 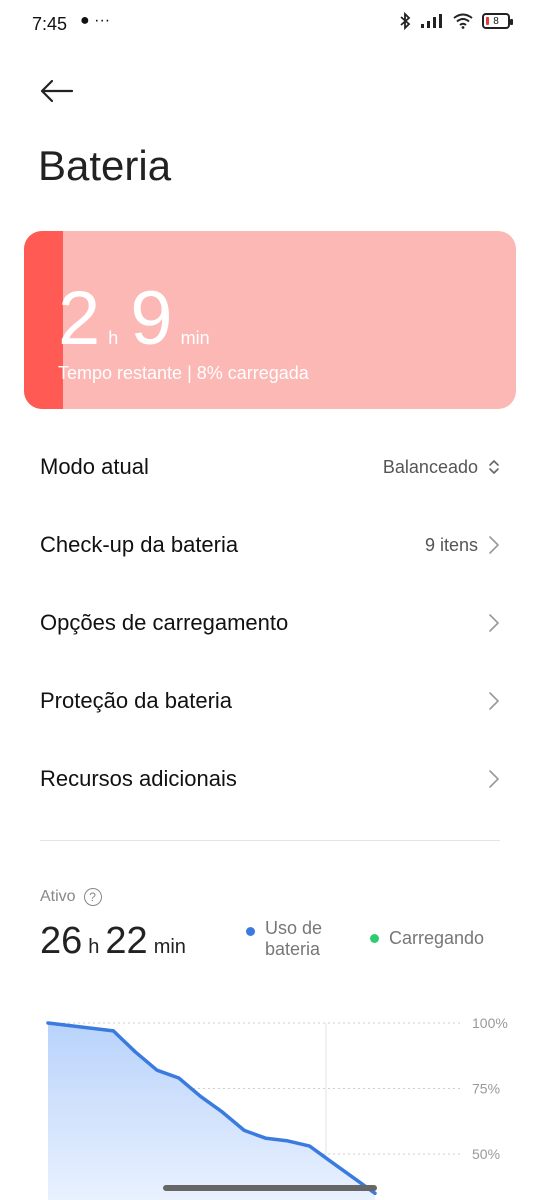 What do you see at coordinates (105, 165) in the screenshot?
I see `page-title: Bateria` at bounding box center [105, 165].